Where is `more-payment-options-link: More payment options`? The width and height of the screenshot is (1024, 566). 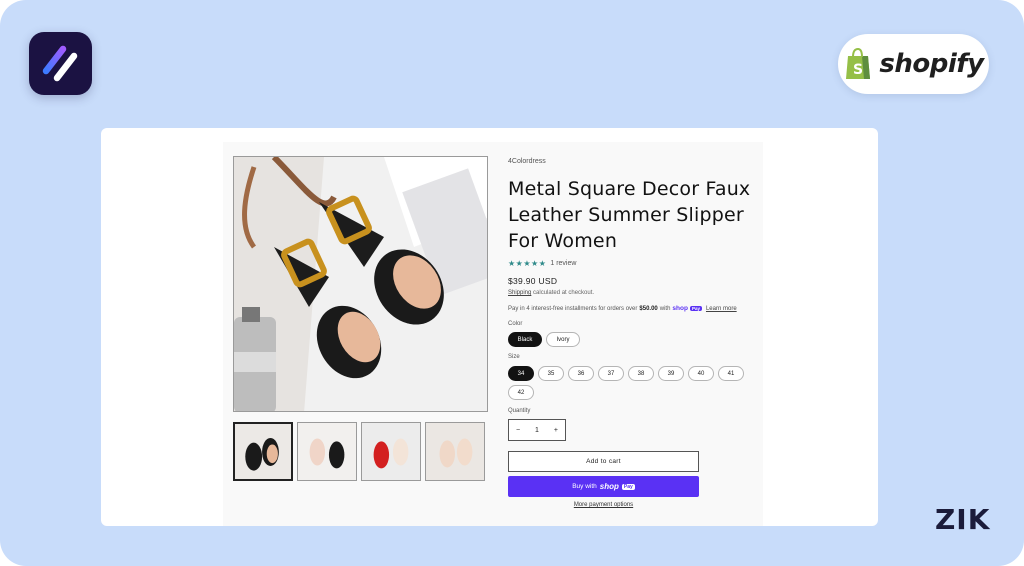 more-payment-options-link: More payment options is located at coordinates (603, 505).